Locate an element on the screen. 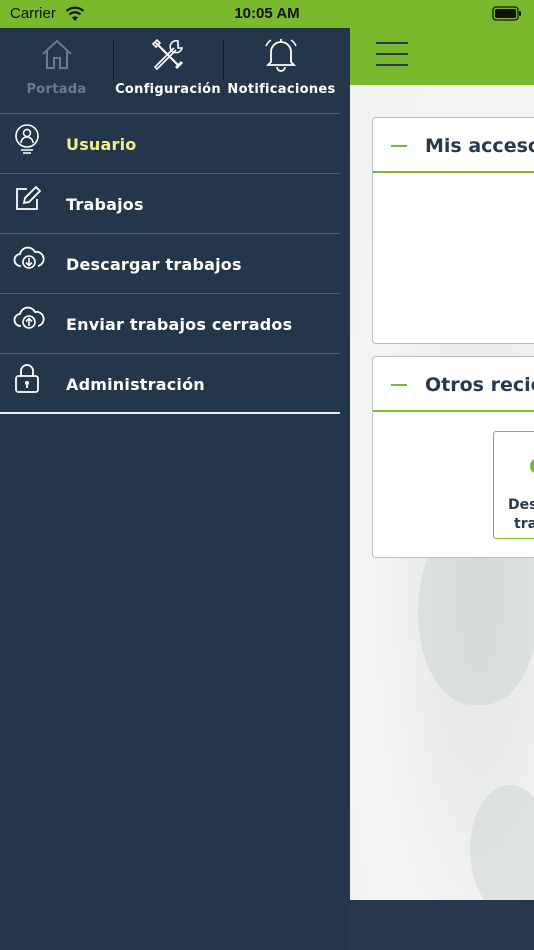 The image size is (534, 950). menu-item-descargar-trabajos: Descargar trabajos is located at coordinates (170, 264).